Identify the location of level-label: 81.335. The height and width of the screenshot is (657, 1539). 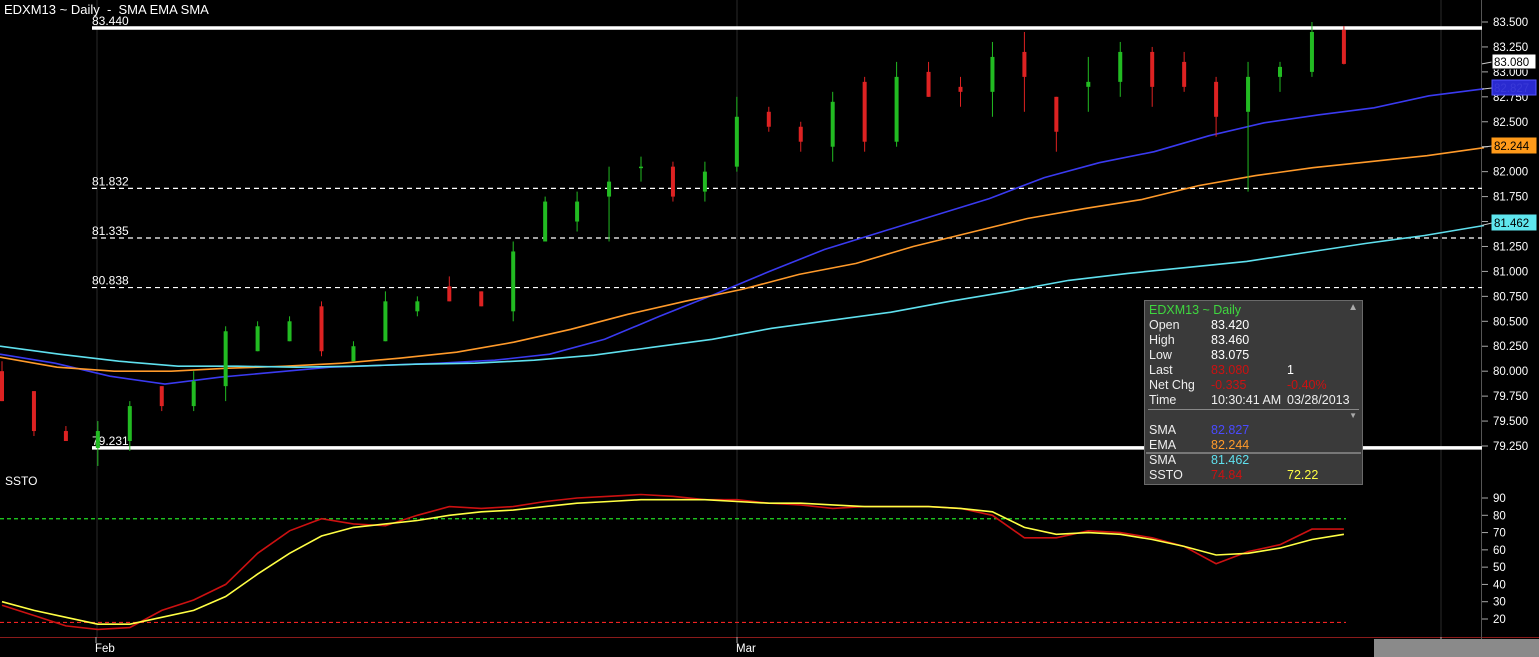
(110, 231).